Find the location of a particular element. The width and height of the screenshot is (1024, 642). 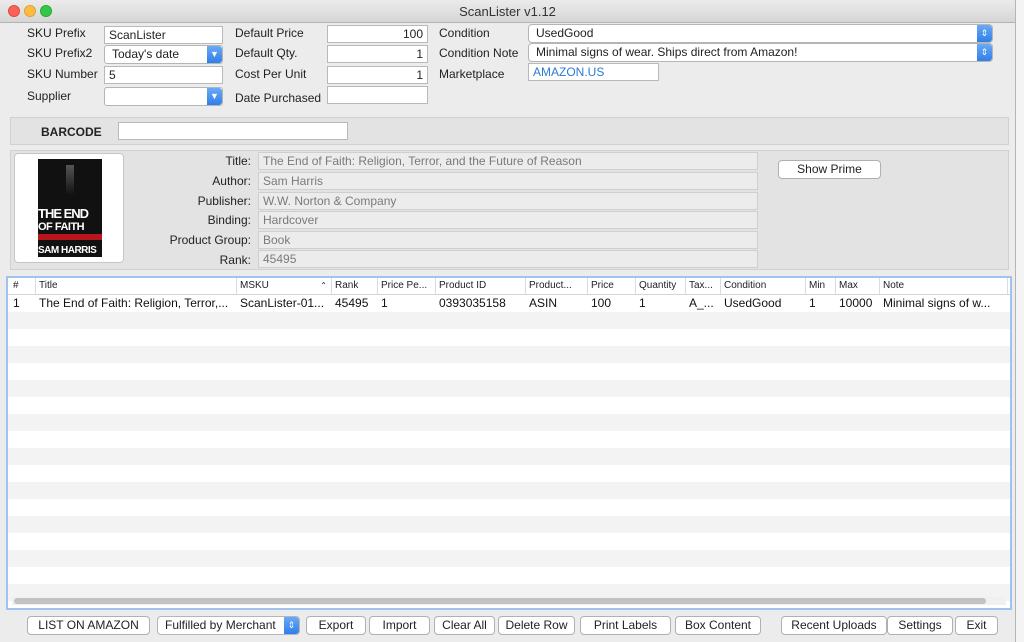

barcode-label: BARCODE is located at coordinates (71, 132).